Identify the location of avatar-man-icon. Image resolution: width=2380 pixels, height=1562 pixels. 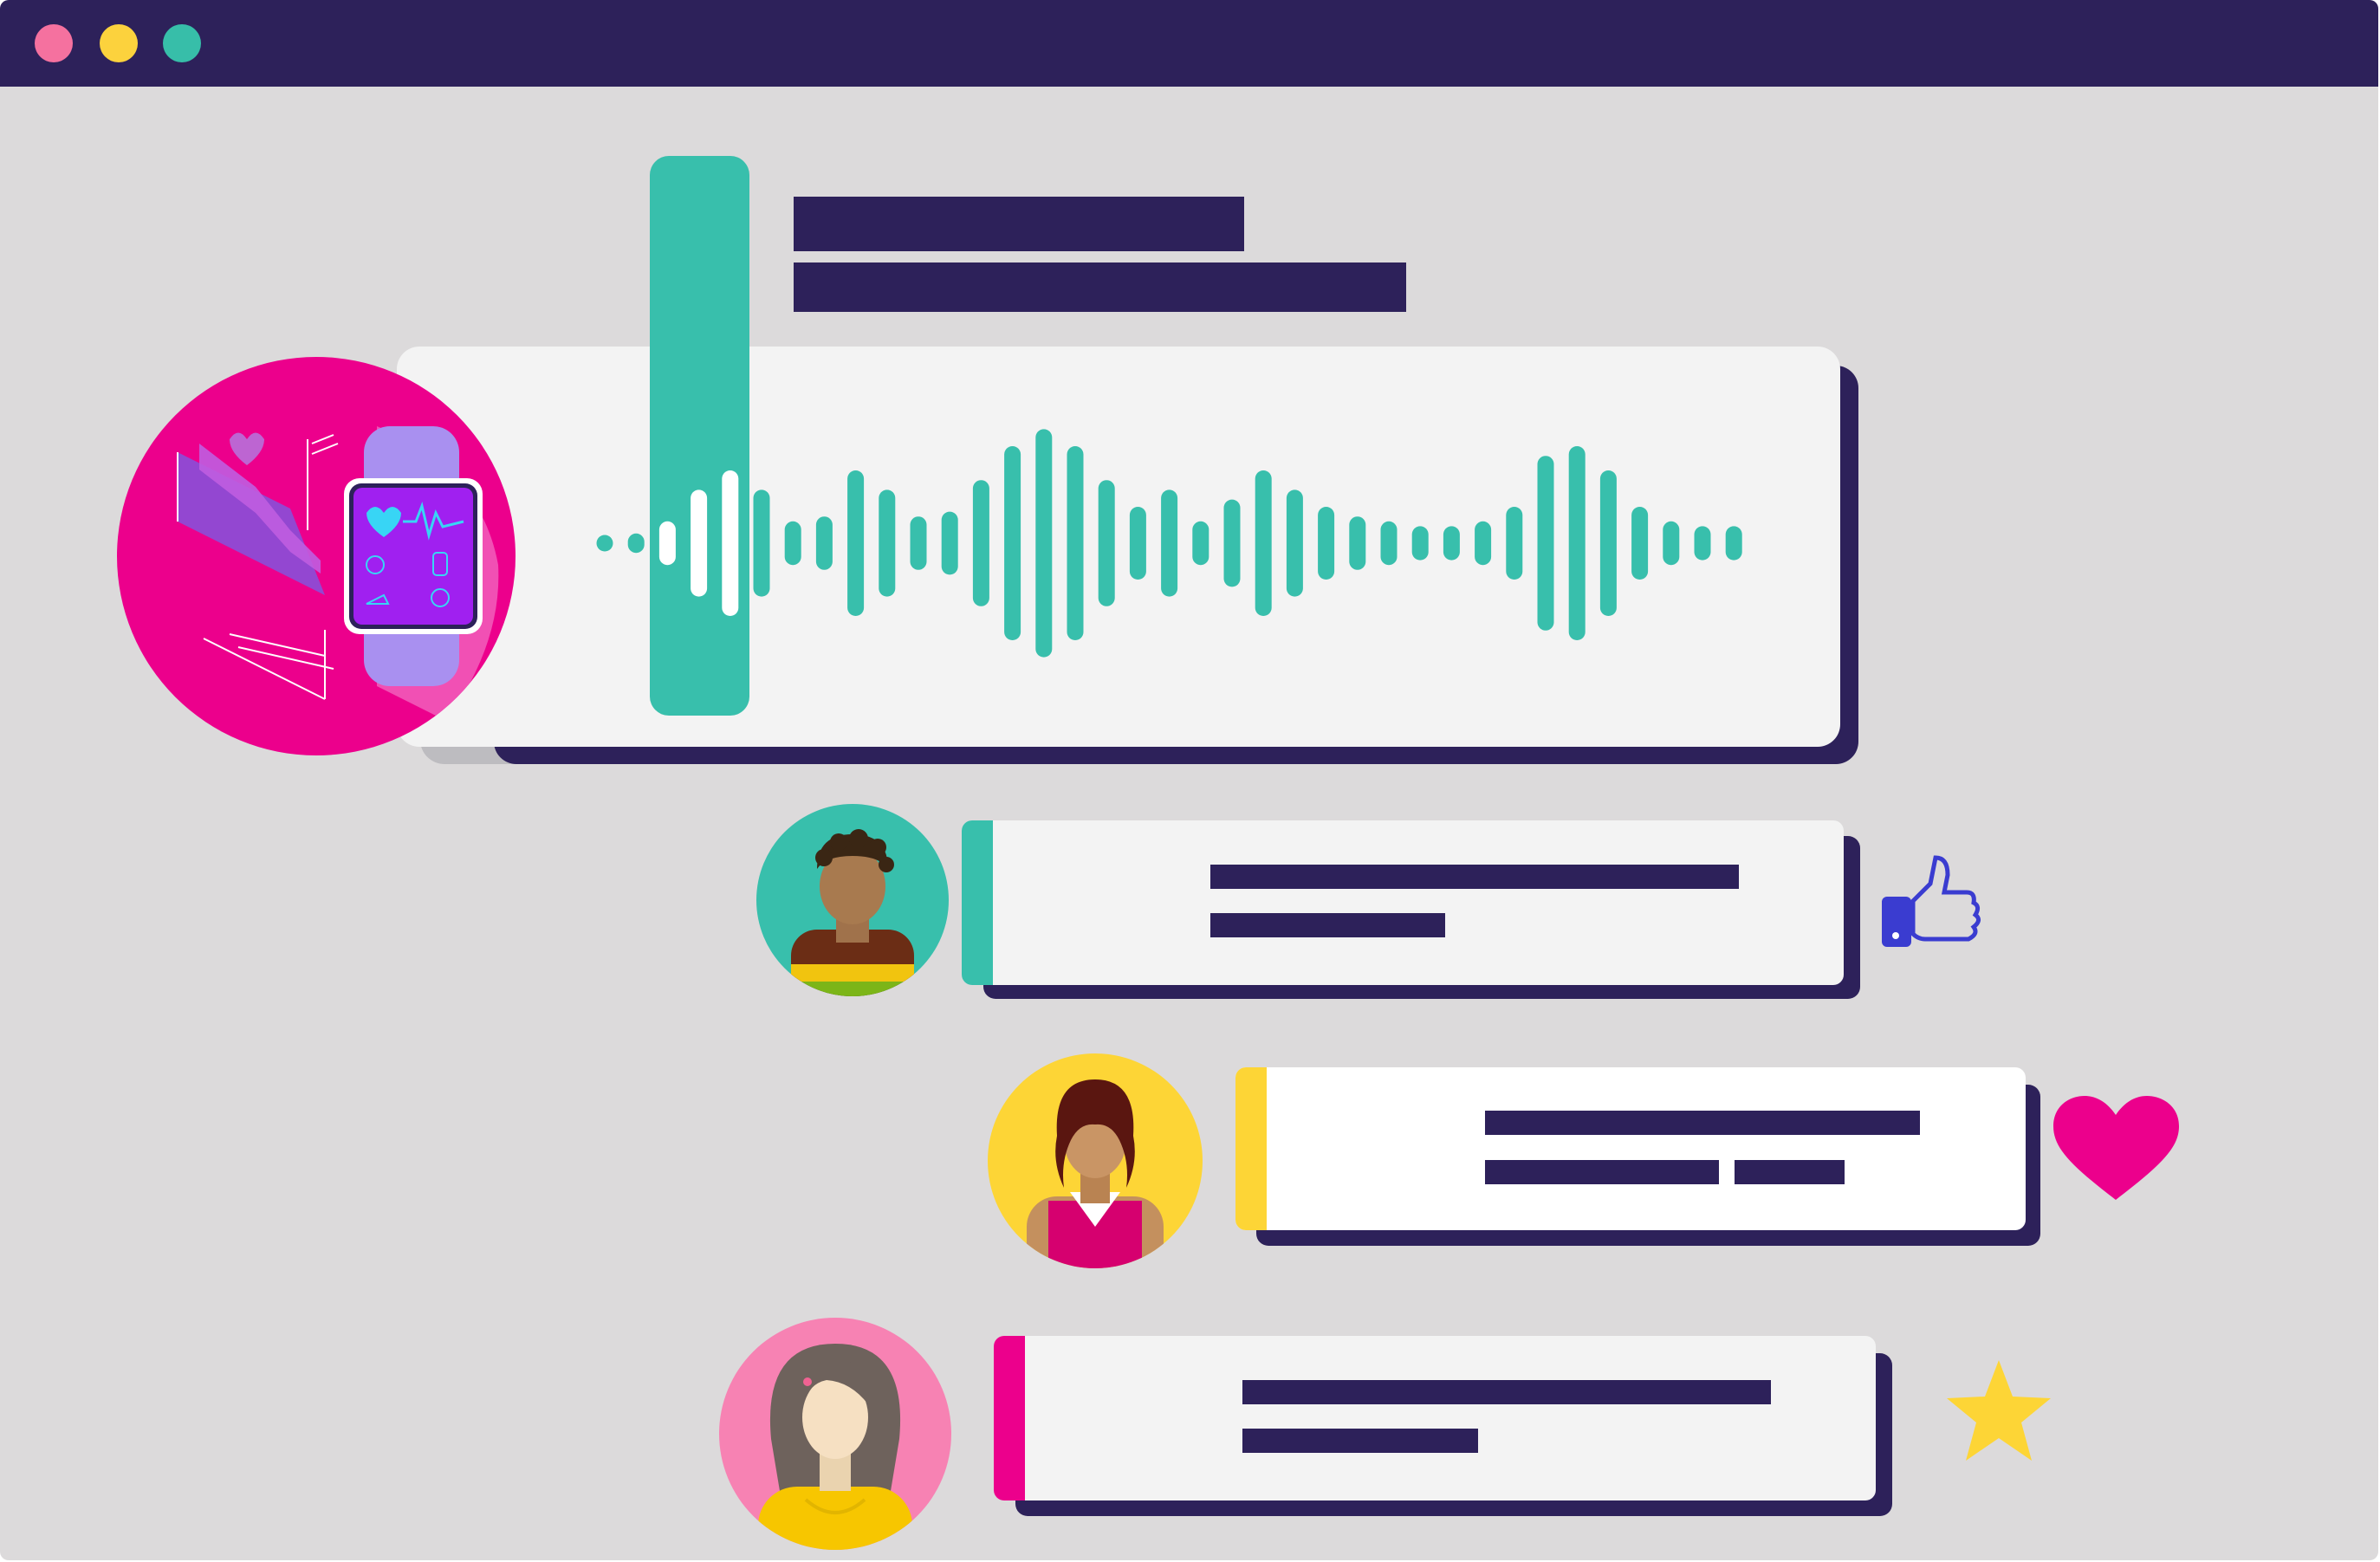
(852, 900).